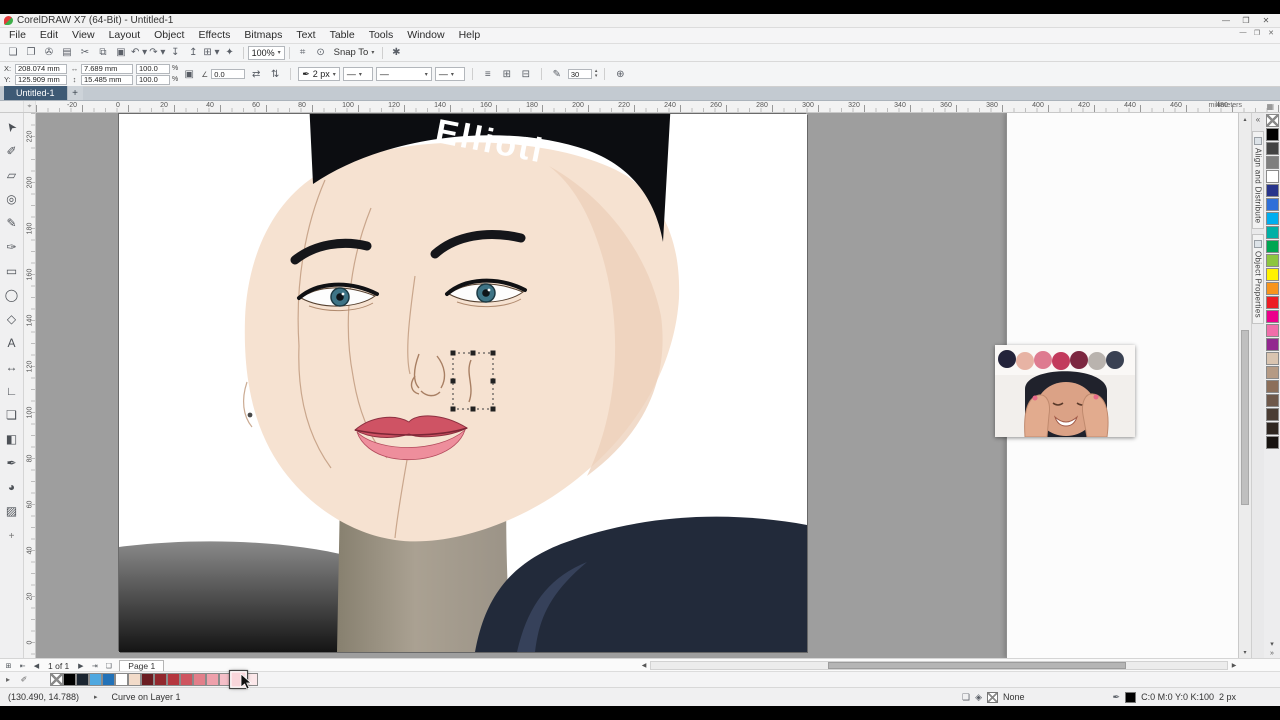 The width and height of the screenshot is (1280, 720). Describe the element at coordinates (1245, 119) in the screenshot. I see `scroll-up-icon: ▴` at that location.